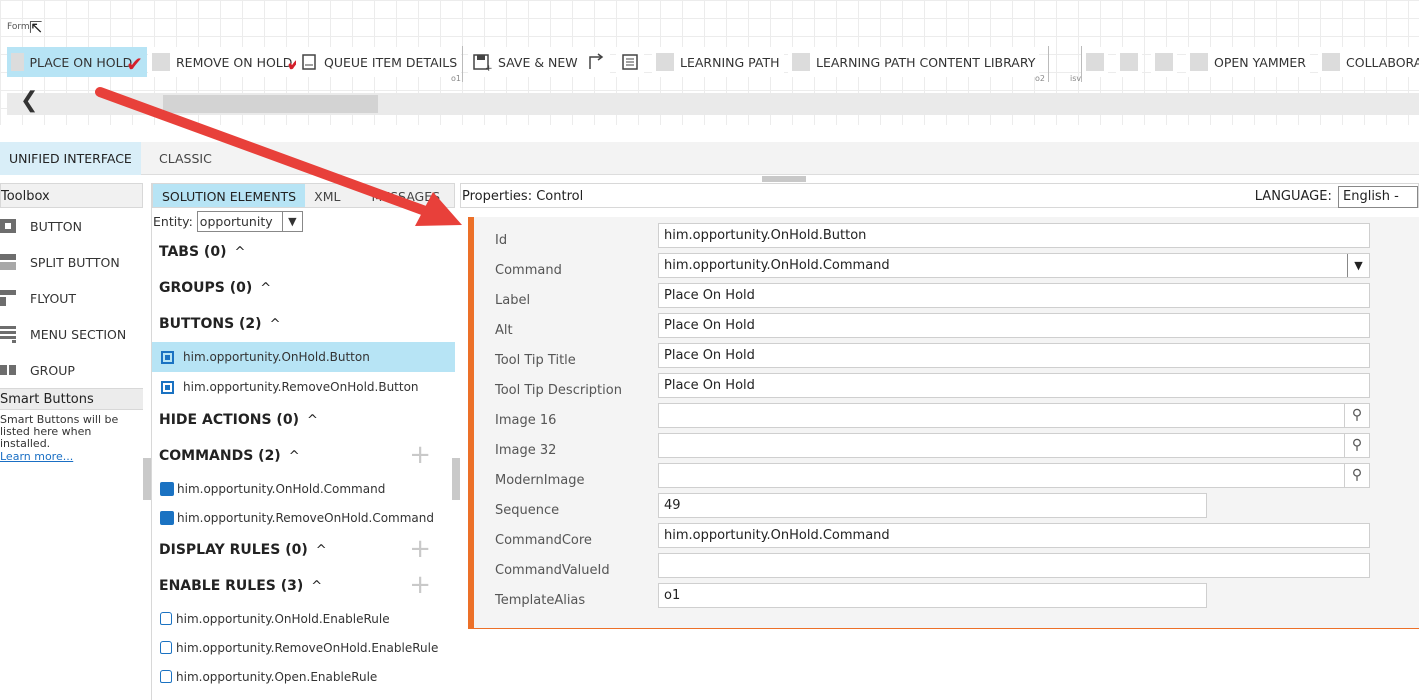 The width and height of the screenshot is (1419, 700). Describe the element at coordinates (932, 505) in the screenshot. I see `sequence-field: 49` at that location.